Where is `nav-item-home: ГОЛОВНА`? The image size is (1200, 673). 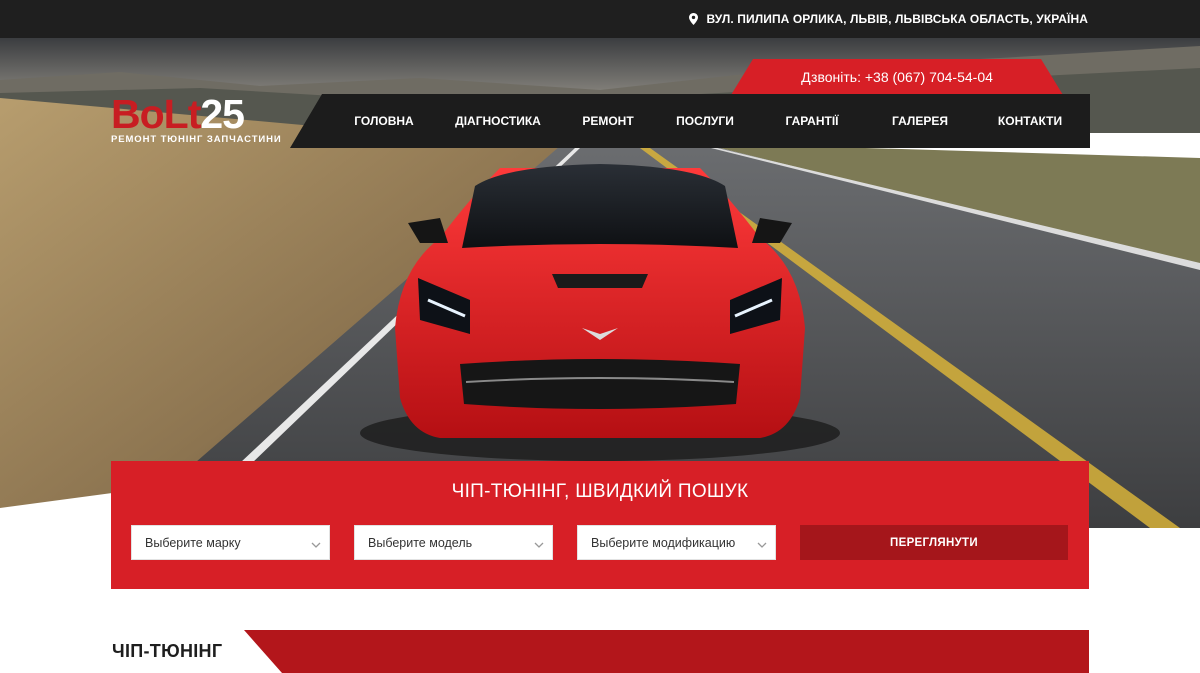
nav-item-home: ГОЛОВНА is located at coordinates (383, 121).